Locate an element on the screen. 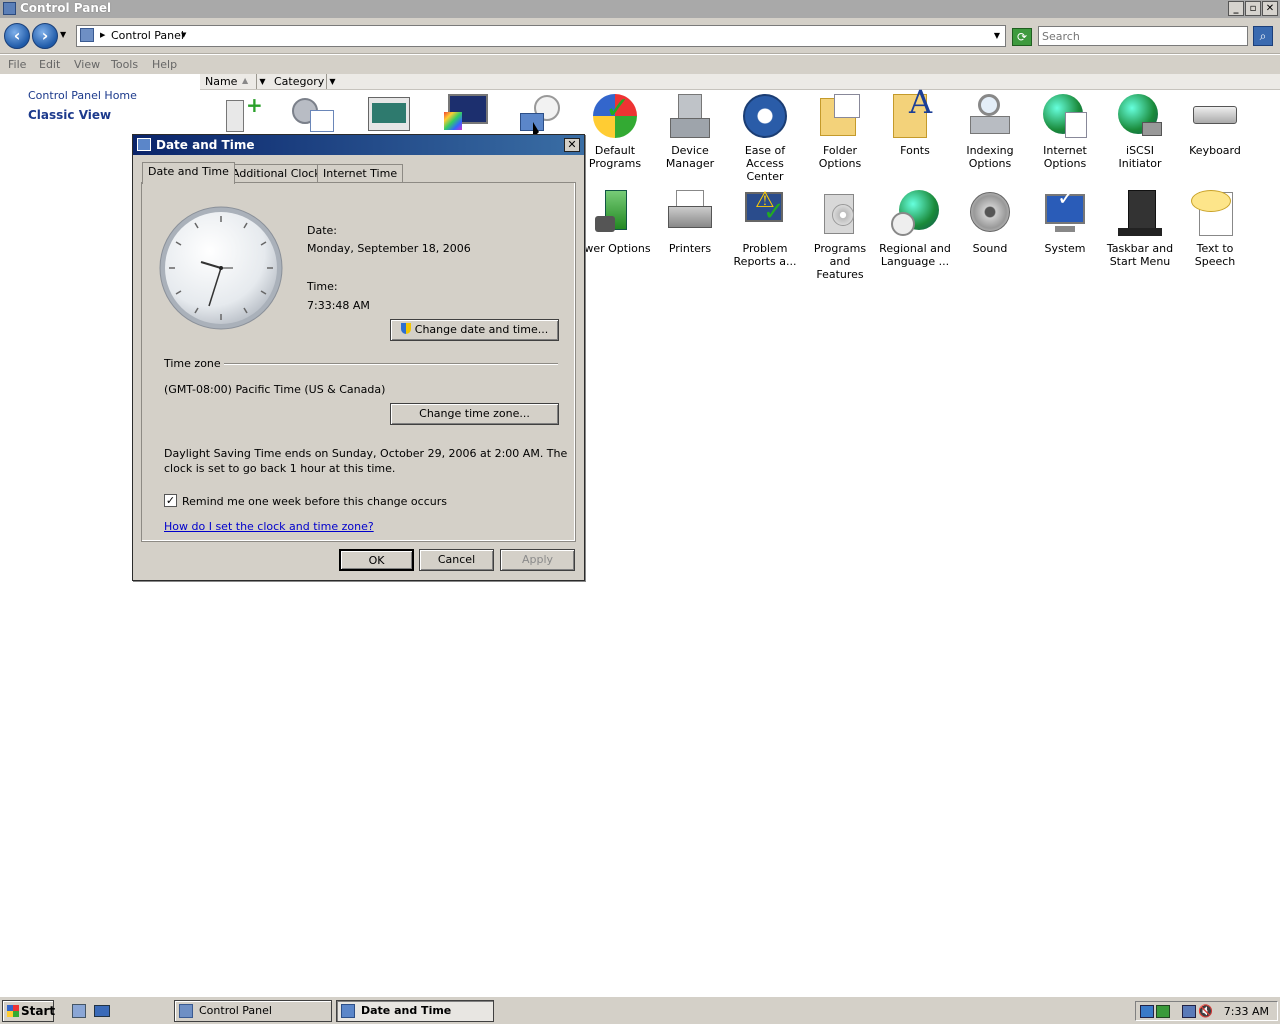  ok-button: OK is located at coordinates (376, 560).